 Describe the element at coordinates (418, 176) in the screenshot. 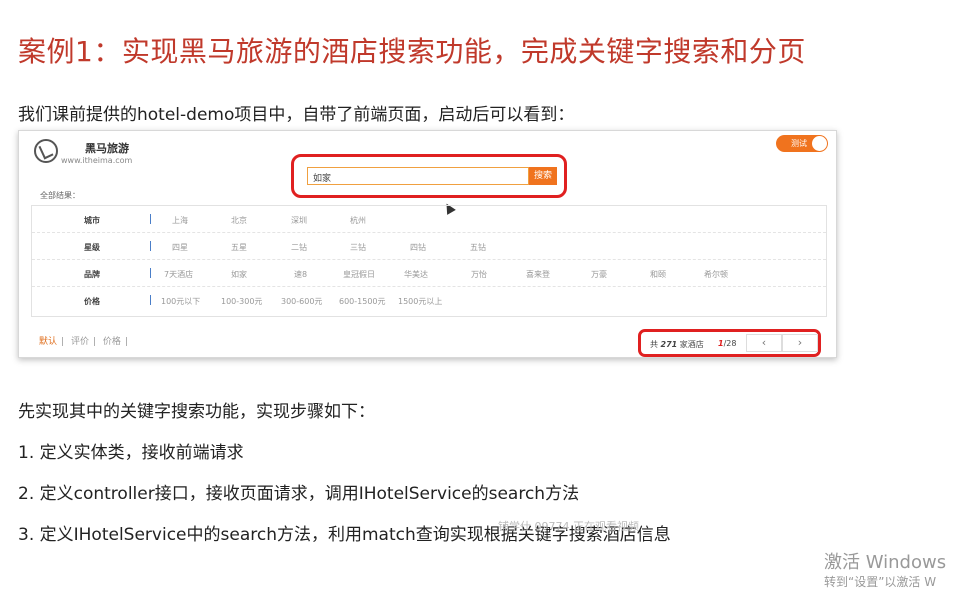

I see `search-input: 如家` at that location.